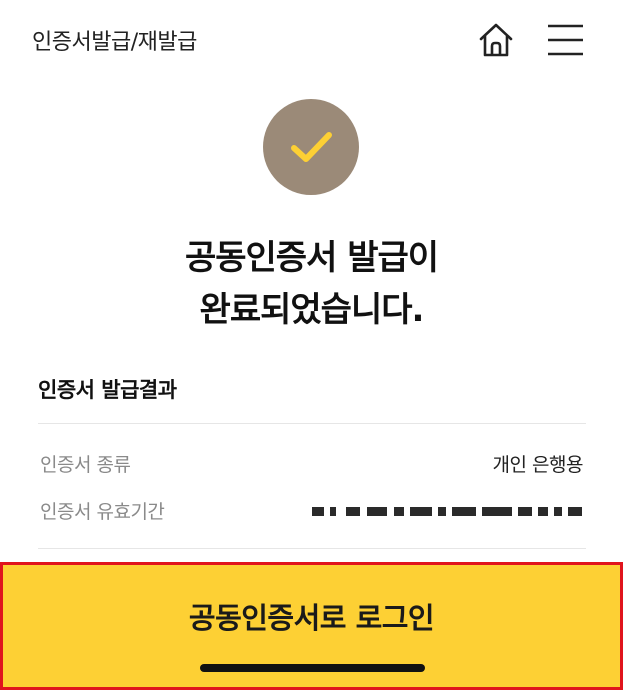 The width and height of the screenshot is (623, 690). Describe the element at coordinates (311, 258) in the screenshot. I see `completion-message-line1: 공동인증서 발급이` at that location.